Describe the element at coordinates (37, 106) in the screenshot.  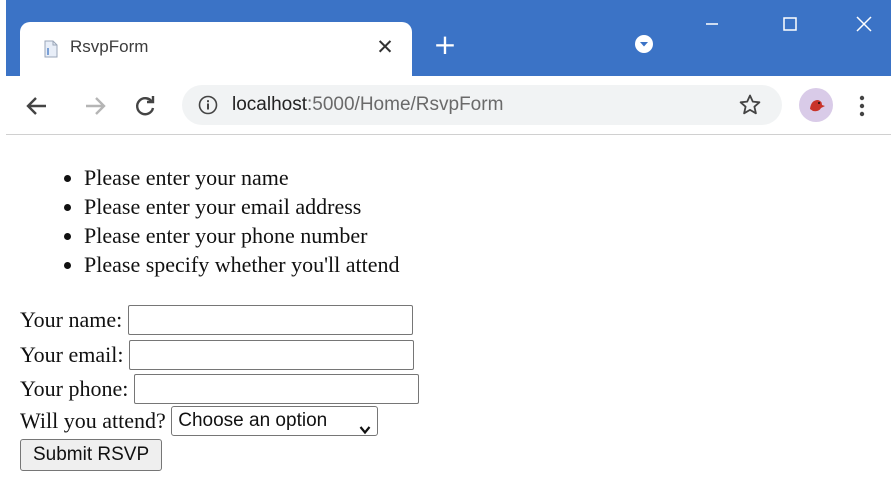
I see `back-arrow-icon` at that location.